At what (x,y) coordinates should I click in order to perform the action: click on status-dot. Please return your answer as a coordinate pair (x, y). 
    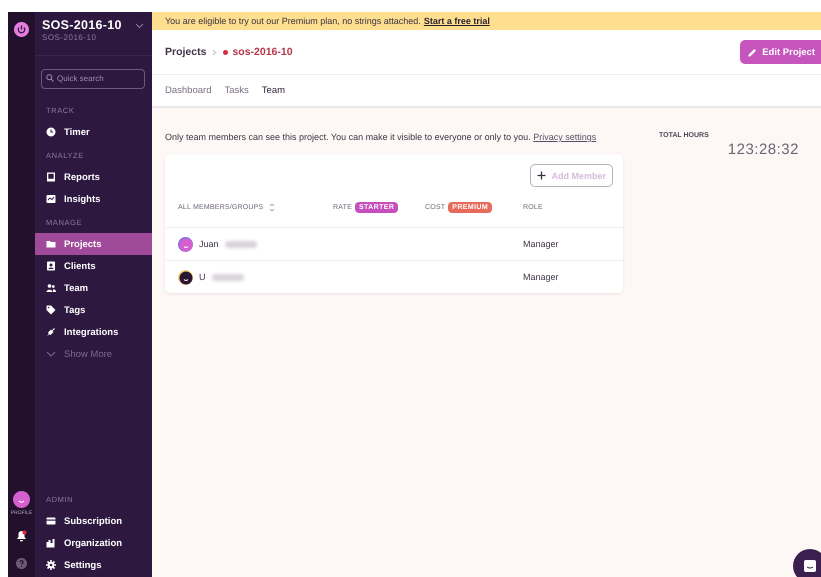
    Looking at the image, I should click on (225, 52).